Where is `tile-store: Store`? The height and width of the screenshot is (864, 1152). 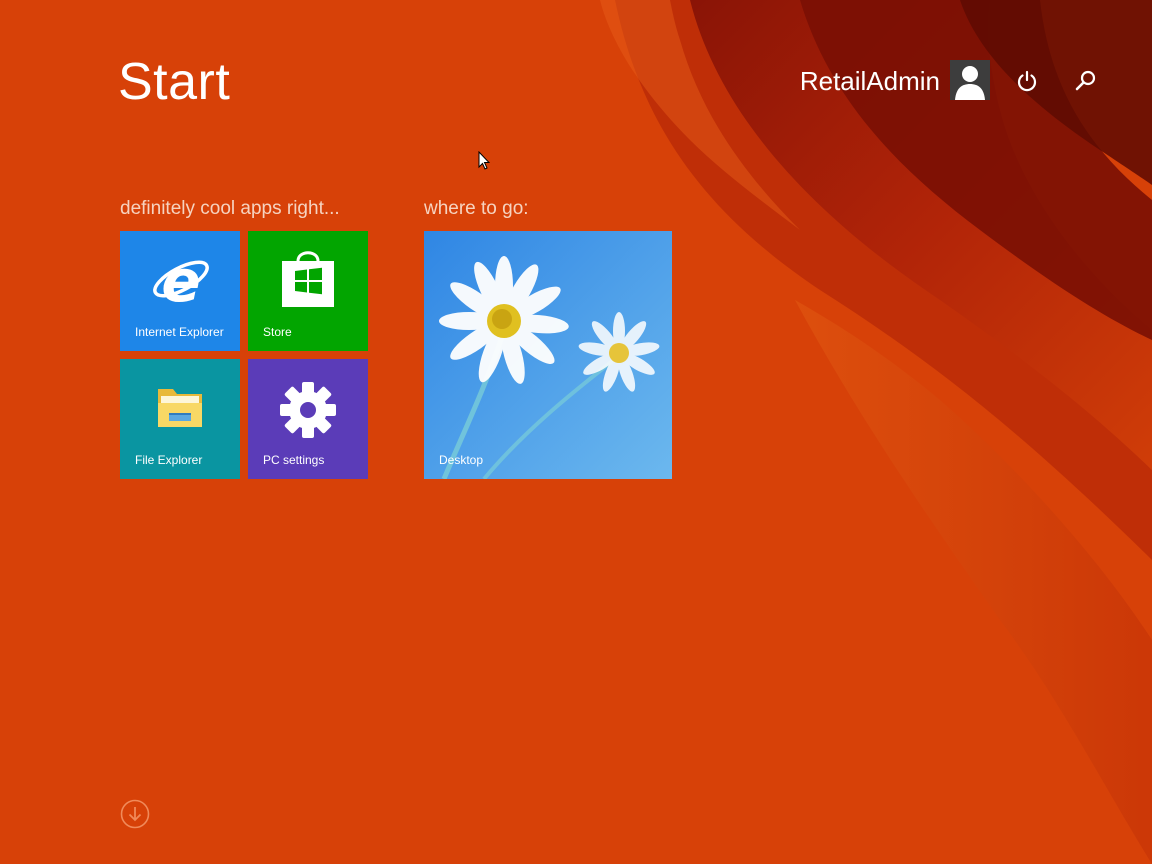 tile-store: Store is located at coordinates (308, 291).